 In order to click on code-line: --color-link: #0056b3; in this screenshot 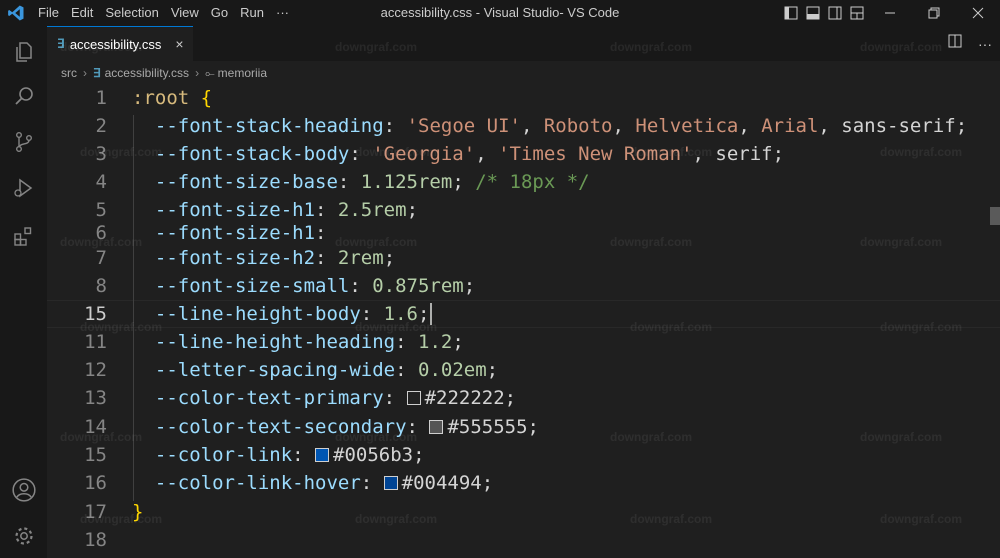, I will do `click(278, 455)`.